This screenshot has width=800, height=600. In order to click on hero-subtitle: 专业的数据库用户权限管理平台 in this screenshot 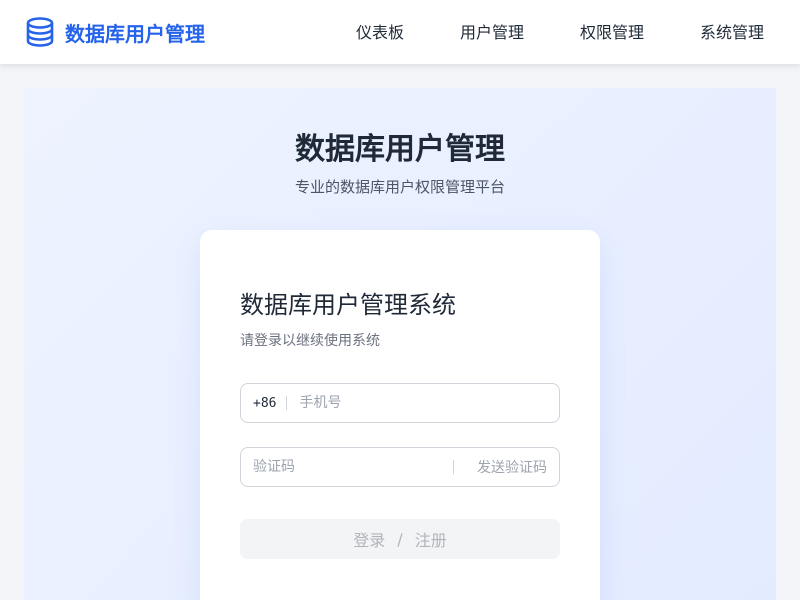, I will do `click(399, 187)`.